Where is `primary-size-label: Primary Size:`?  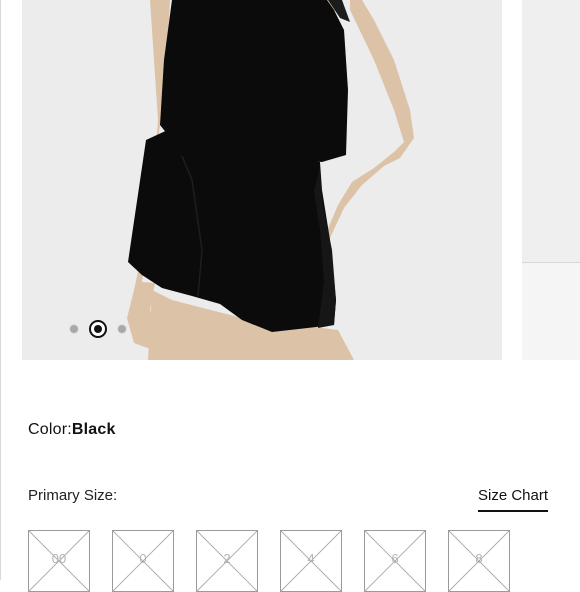
primary-size-label: Primary Size: is located at coordinates (73, 495).